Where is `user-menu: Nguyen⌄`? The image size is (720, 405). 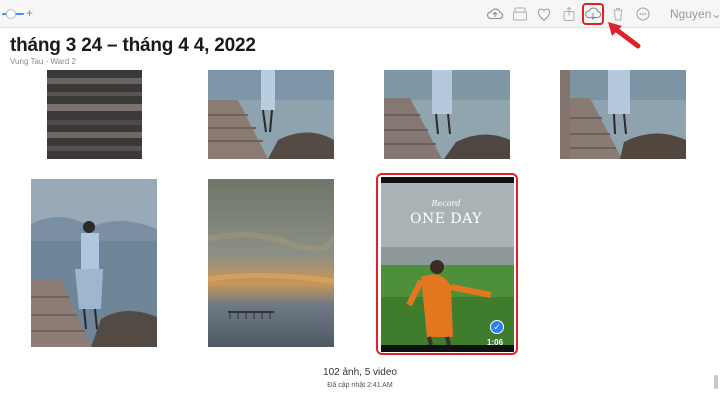
user-menu: Nguyen⌄ is located at coordinates (695, 14).